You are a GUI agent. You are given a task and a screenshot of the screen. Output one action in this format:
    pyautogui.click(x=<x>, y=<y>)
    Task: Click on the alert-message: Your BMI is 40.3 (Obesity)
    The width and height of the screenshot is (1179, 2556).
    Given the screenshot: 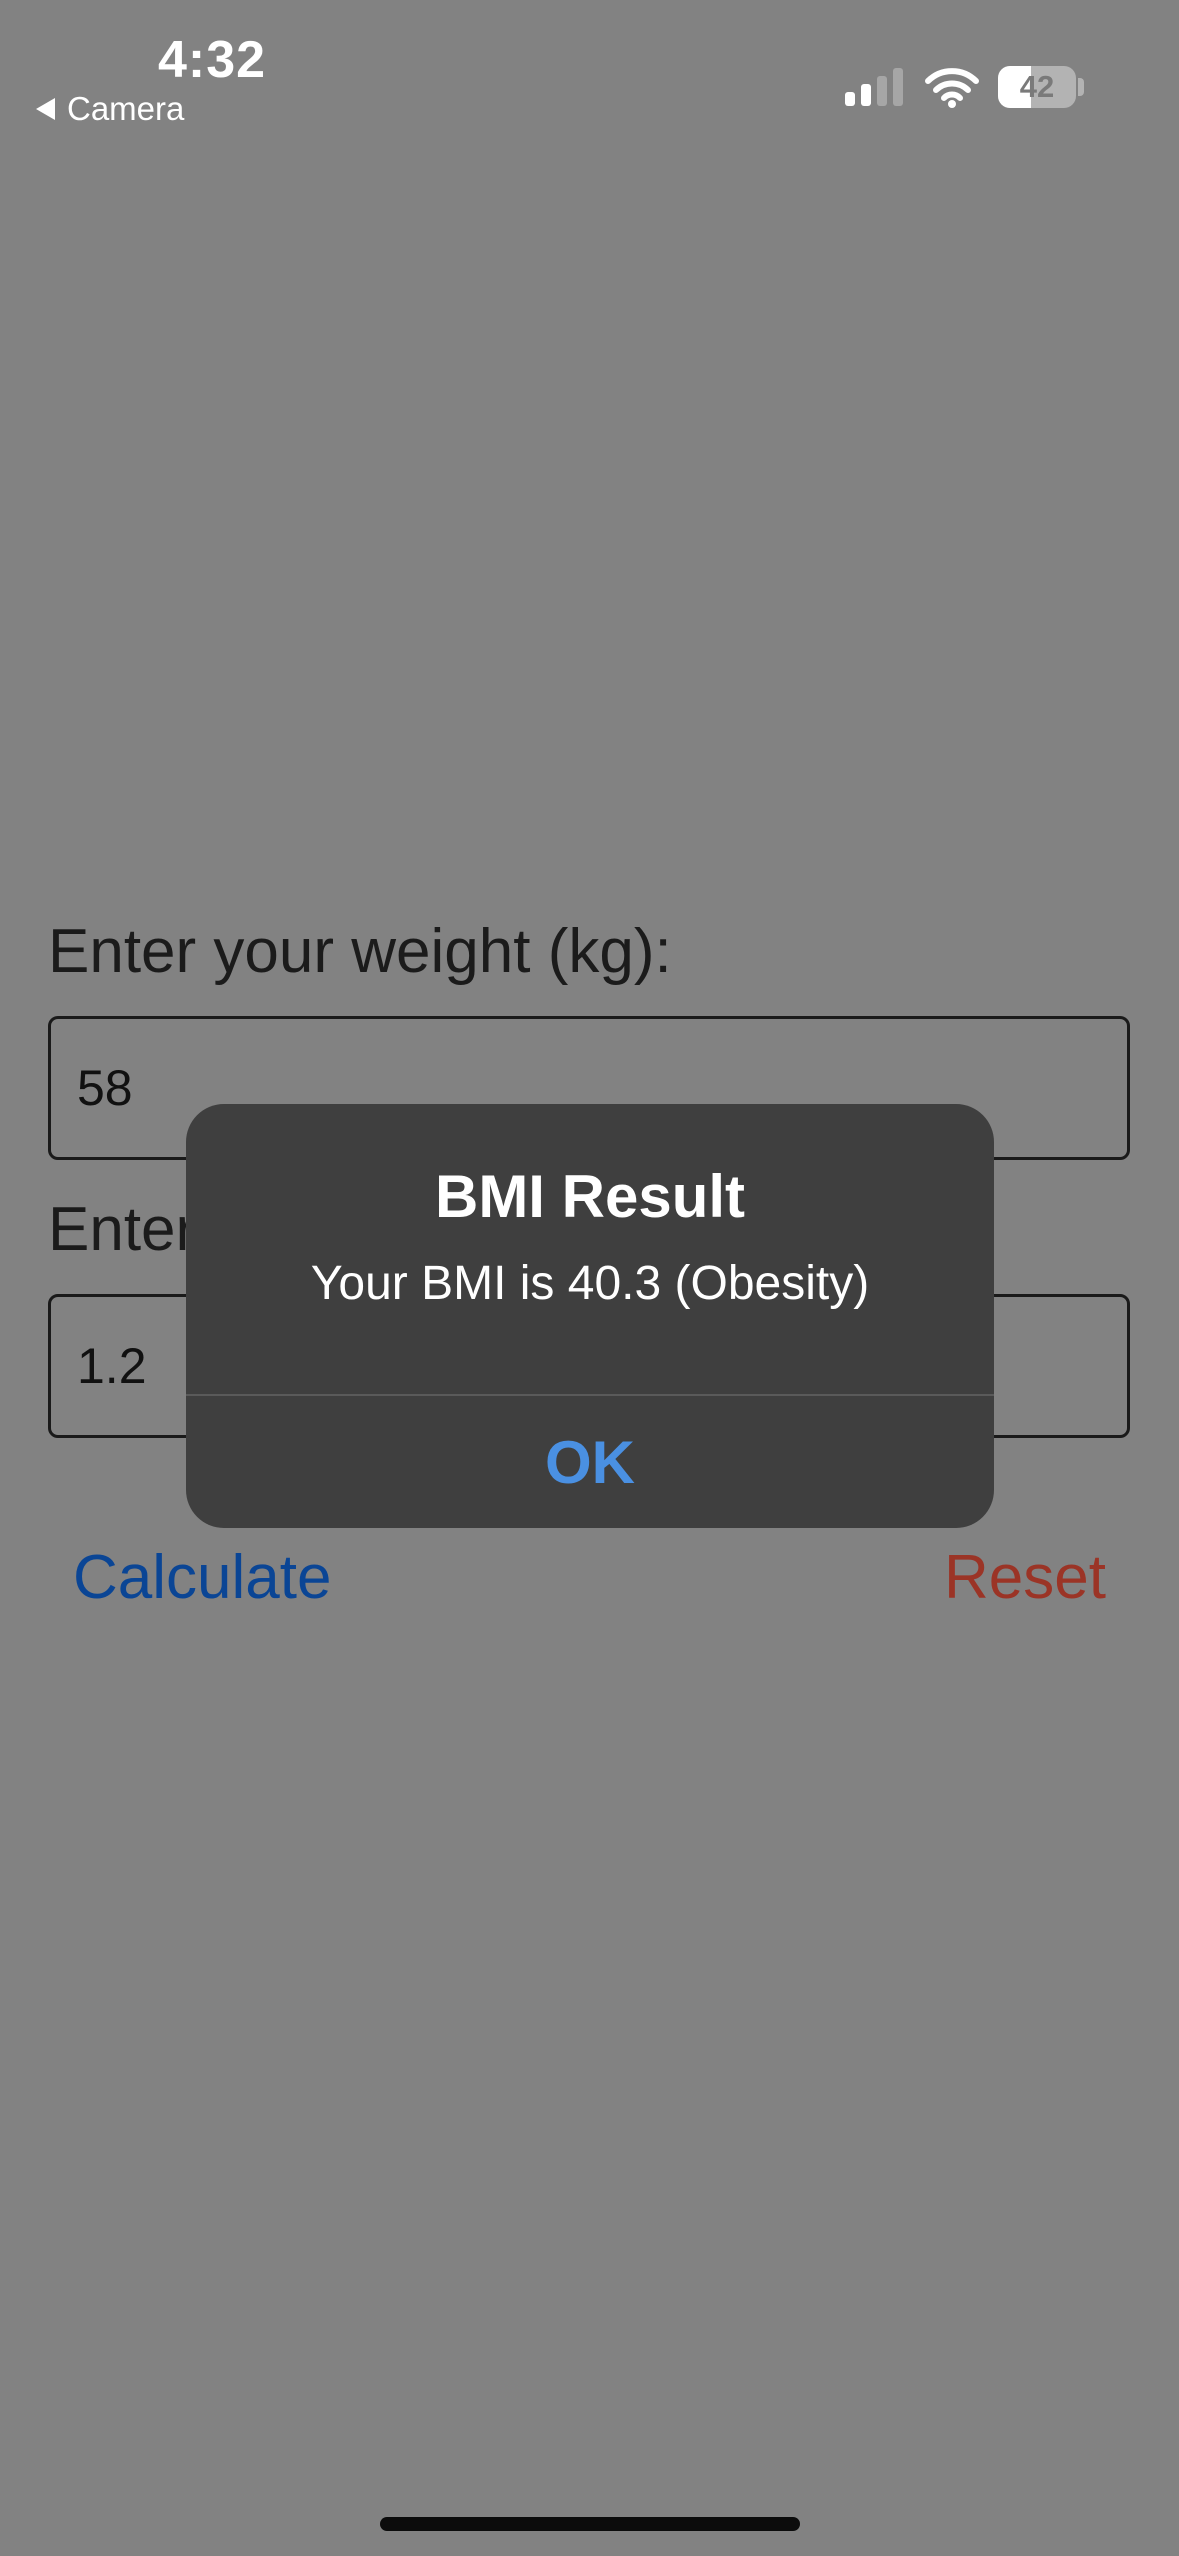 What is the action you would take?
    pyautogui.click(x=590, y=1283)
    